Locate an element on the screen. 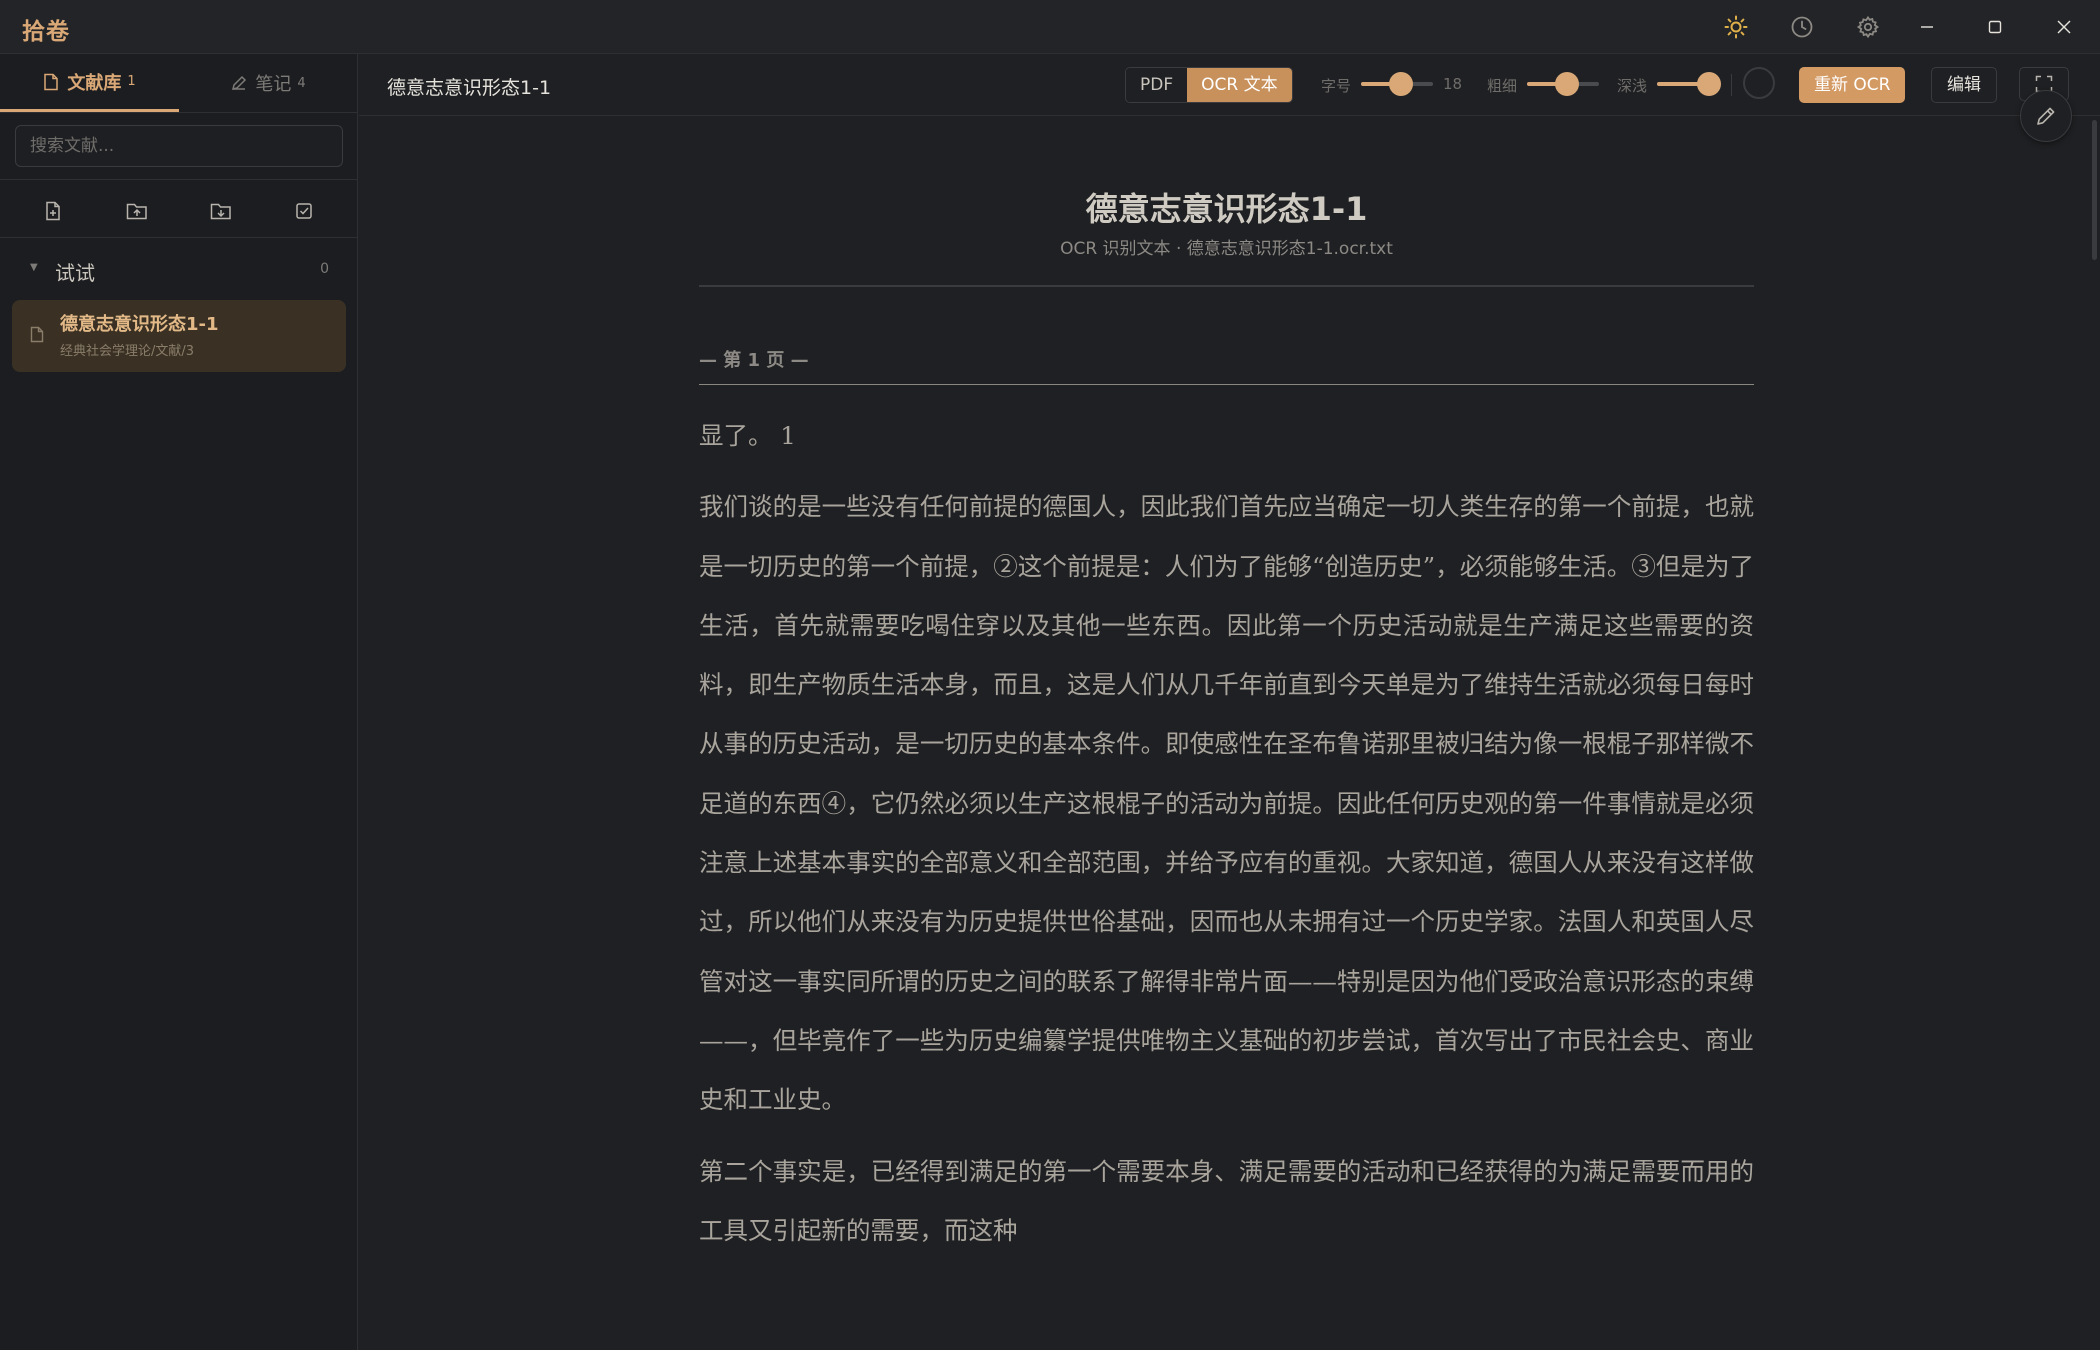 This screenshot has width=2100, height=1350. color-picker-button is located at coordinates (1759, 83).